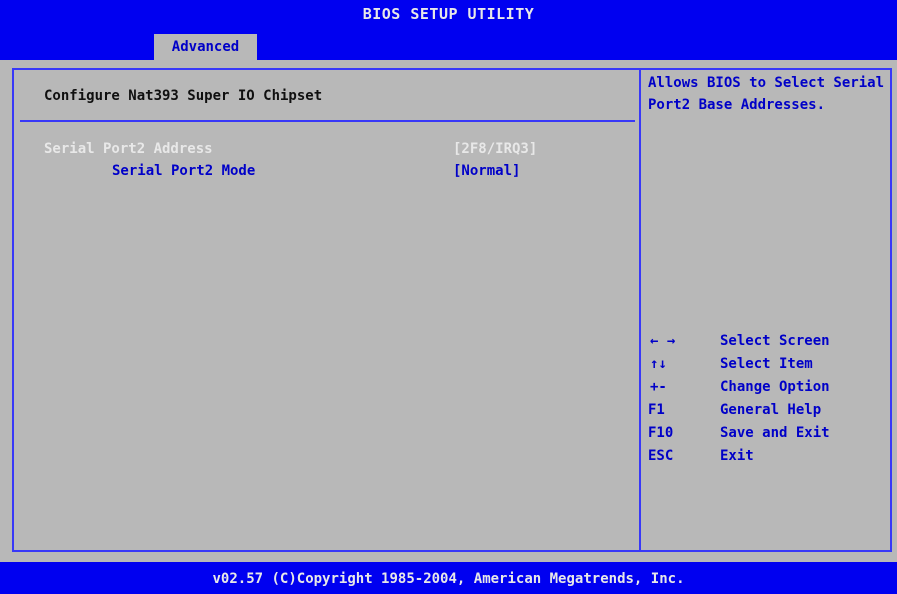  I want to click on legend-row-general-help: F1 General Help, so click(770, 410).